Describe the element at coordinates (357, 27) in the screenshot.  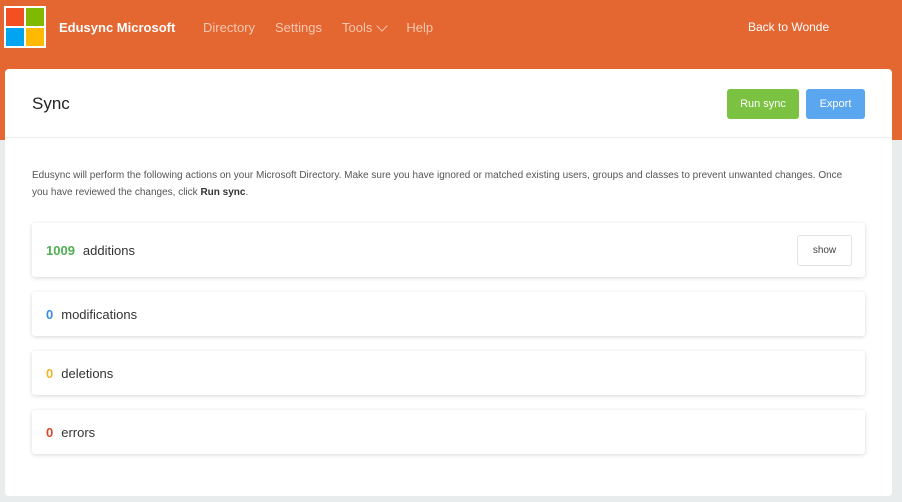
I see `nav-tools-label: Tools` at that location.